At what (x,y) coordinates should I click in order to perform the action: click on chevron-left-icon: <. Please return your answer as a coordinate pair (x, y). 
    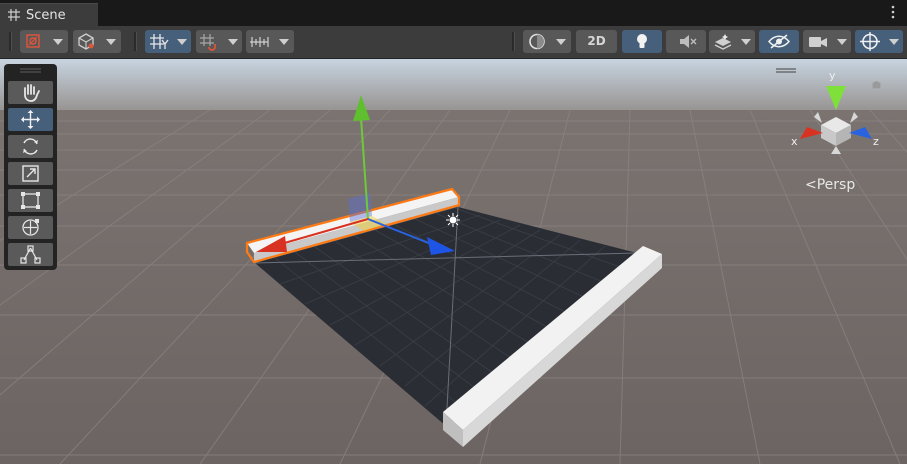
    Looking at the image, I should click on (811, 185).